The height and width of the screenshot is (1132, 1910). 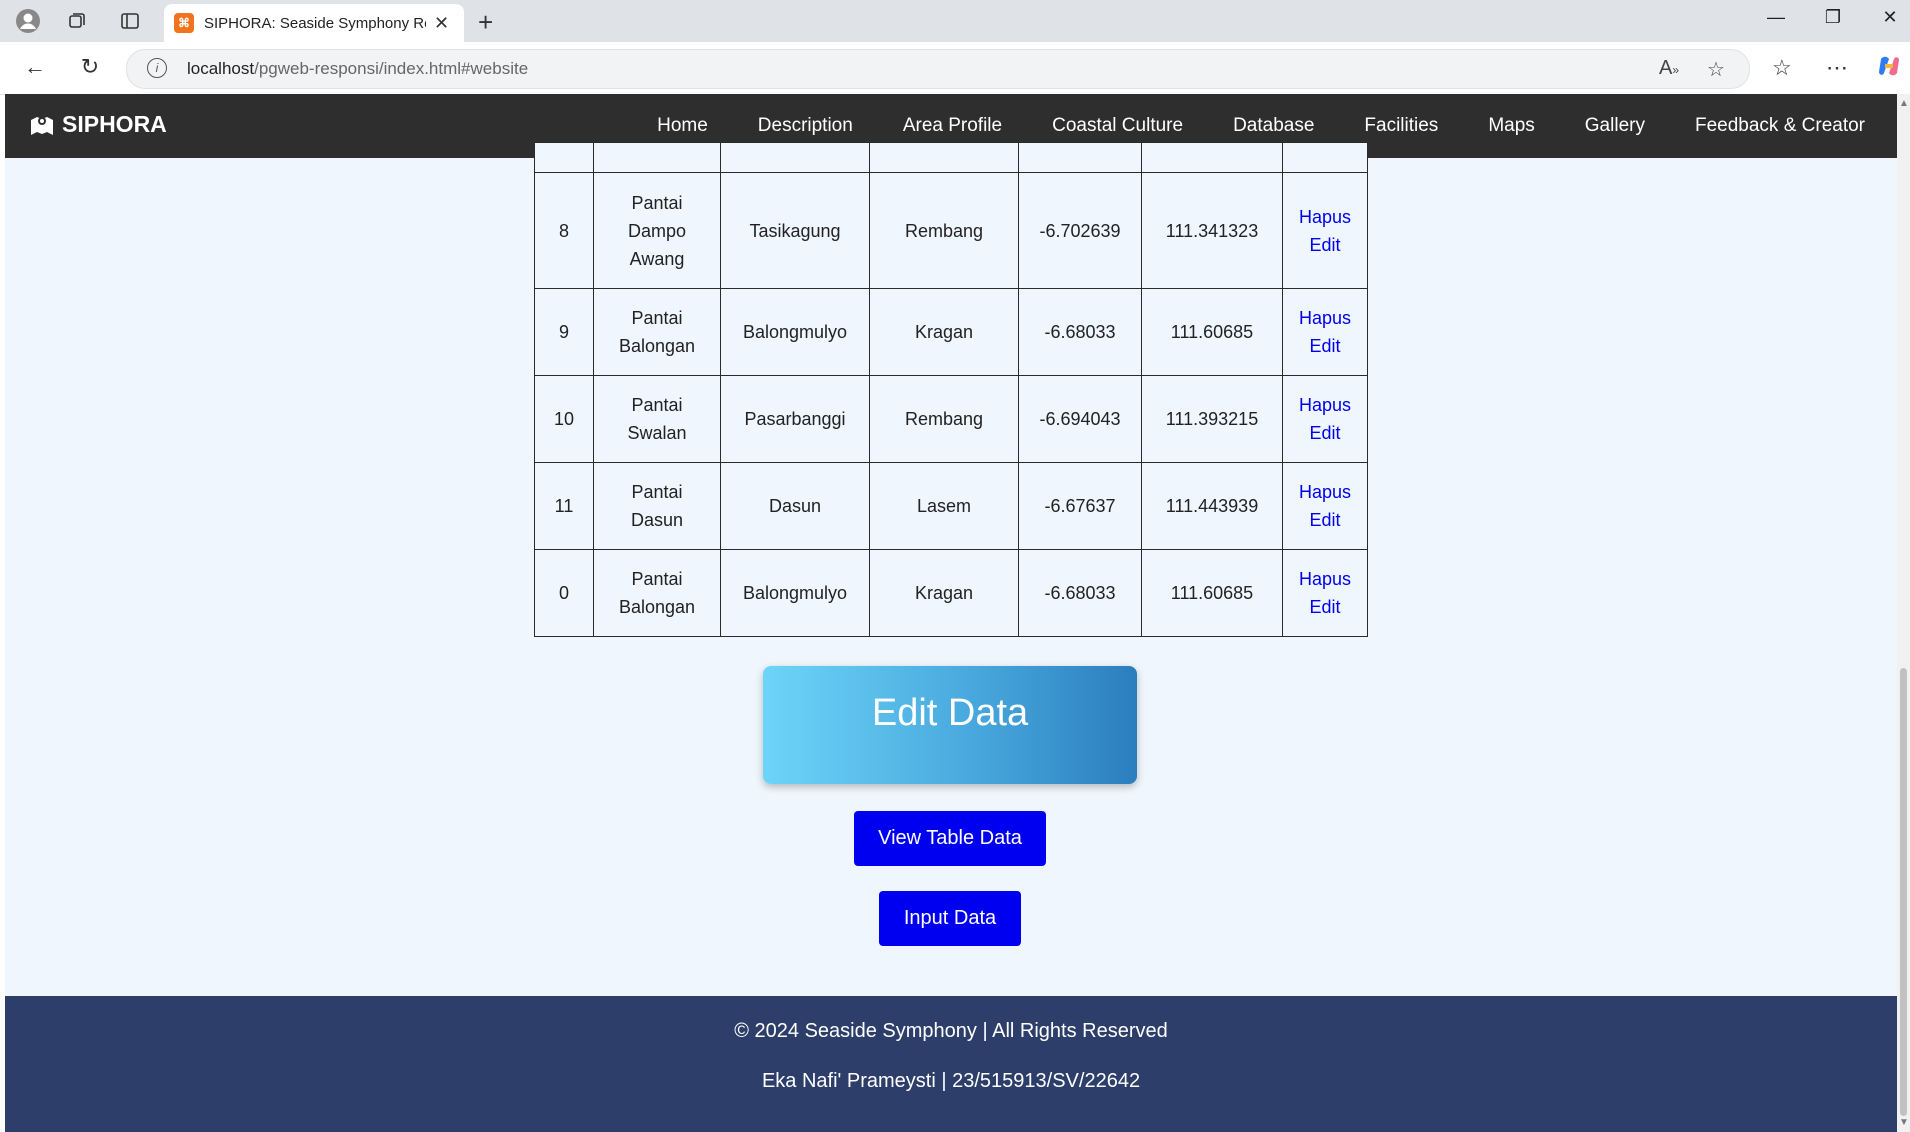 What do you see at coordinates (564, 230) in the screenshot?
I see `cell-no: 8` at bounding box center [564, 230].